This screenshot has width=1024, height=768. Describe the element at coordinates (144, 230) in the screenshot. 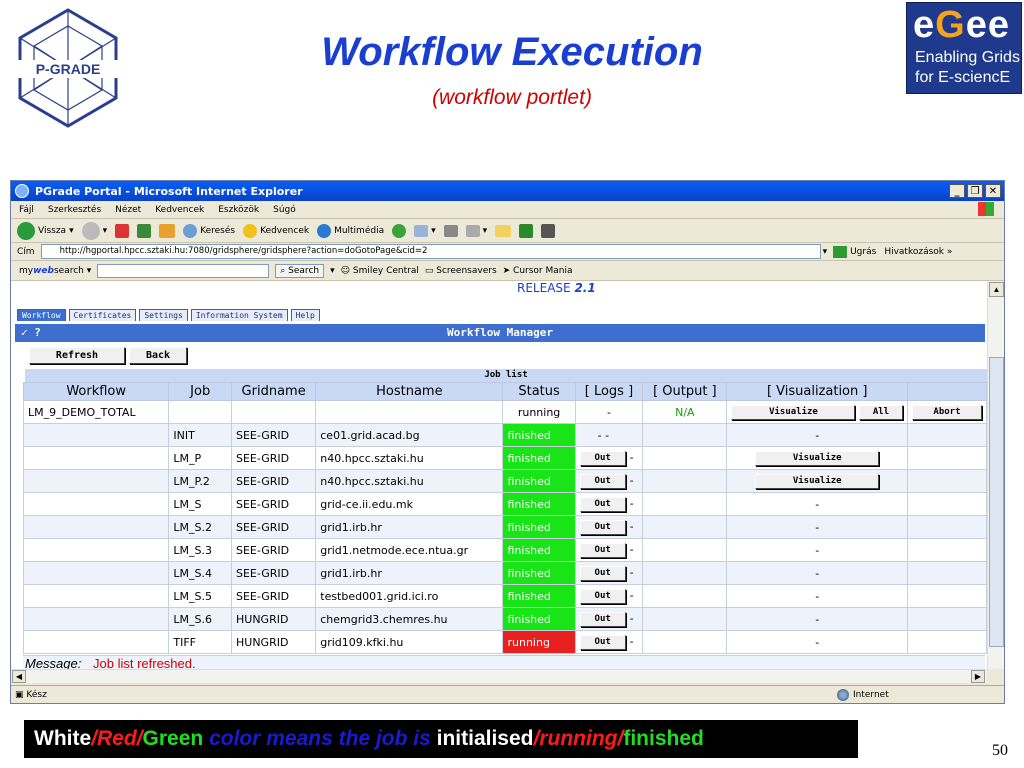

I see `refresh-browser-button` at that location.